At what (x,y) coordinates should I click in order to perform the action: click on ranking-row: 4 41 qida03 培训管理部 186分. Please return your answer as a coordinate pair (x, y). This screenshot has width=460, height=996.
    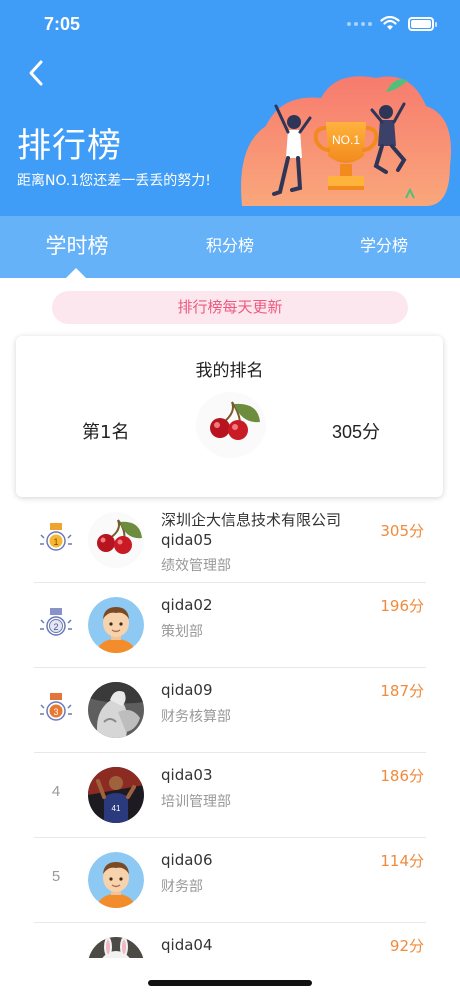
    Looking at the image, I should click on (230, 795).